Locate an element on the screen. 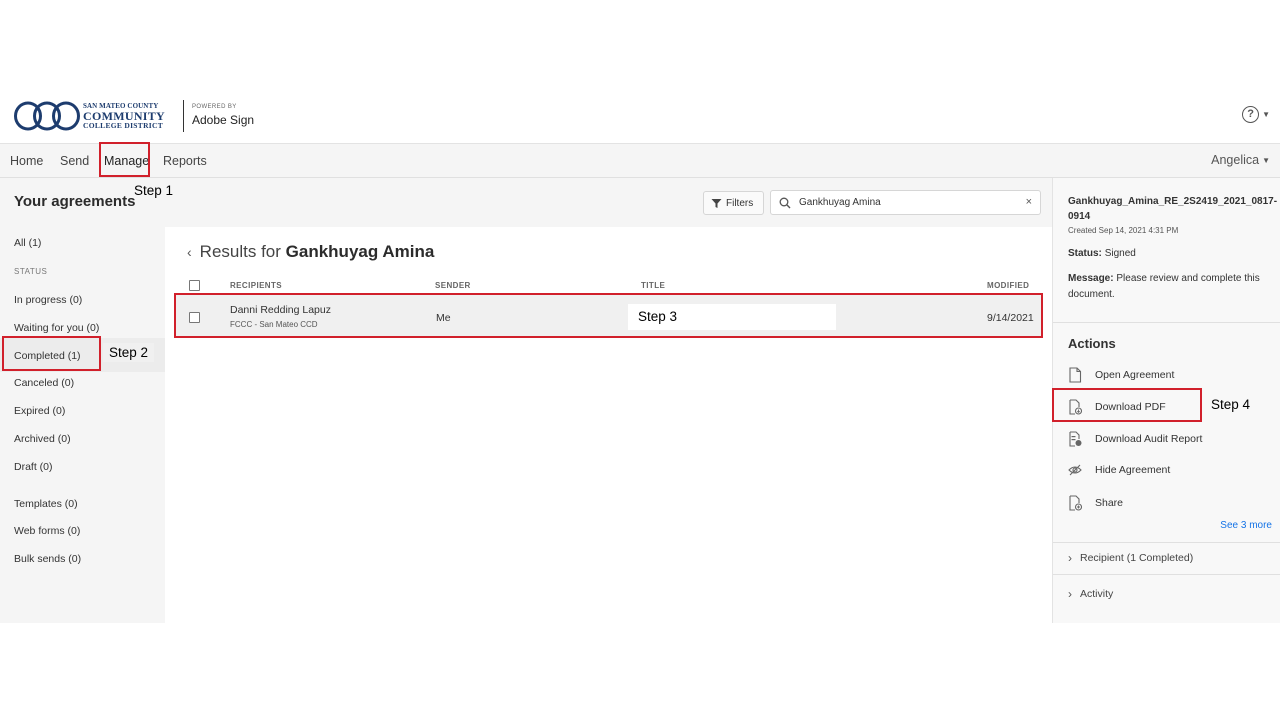  recipient-section-label: Recipient (1 Completed) is located at coordinates (1137, 558).